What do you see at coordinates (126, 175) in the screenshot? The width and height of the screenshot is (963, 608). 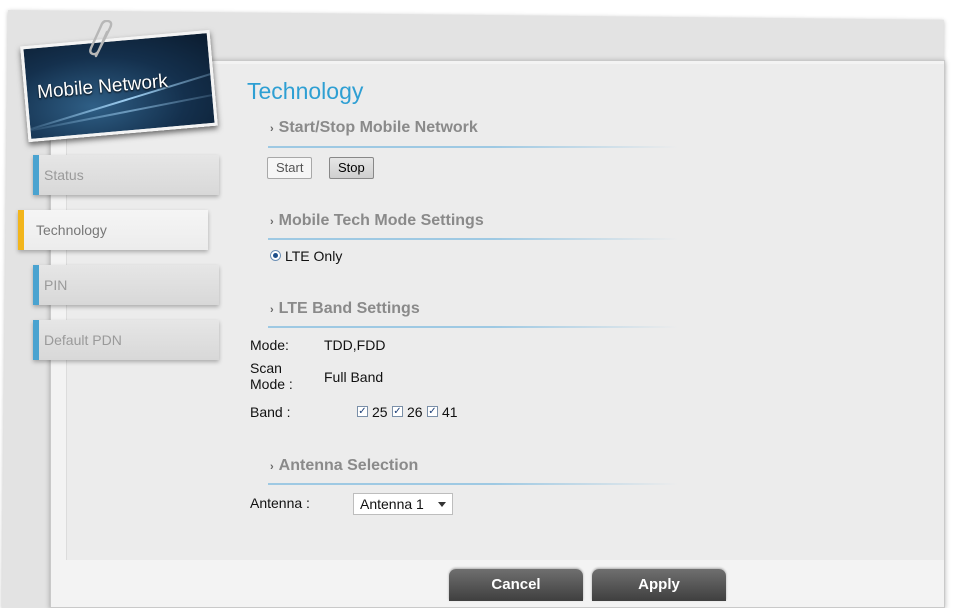 I see `sidebar-item-status: Status` at bounding box center [126, 175].